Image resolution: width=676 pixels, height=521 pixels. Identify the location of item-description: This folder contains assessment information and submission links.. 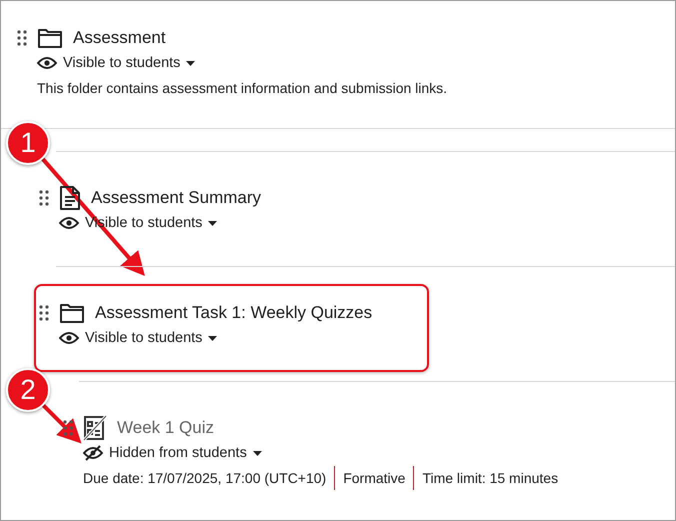
(242, 88).